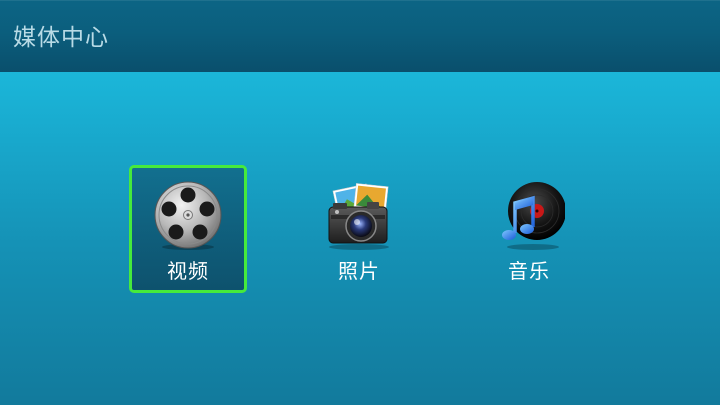 This screenshot has width=720, height=405. Describe the element at coordinates (358, 216) in the screenshot. I see `camera-photos-icon` at that location.